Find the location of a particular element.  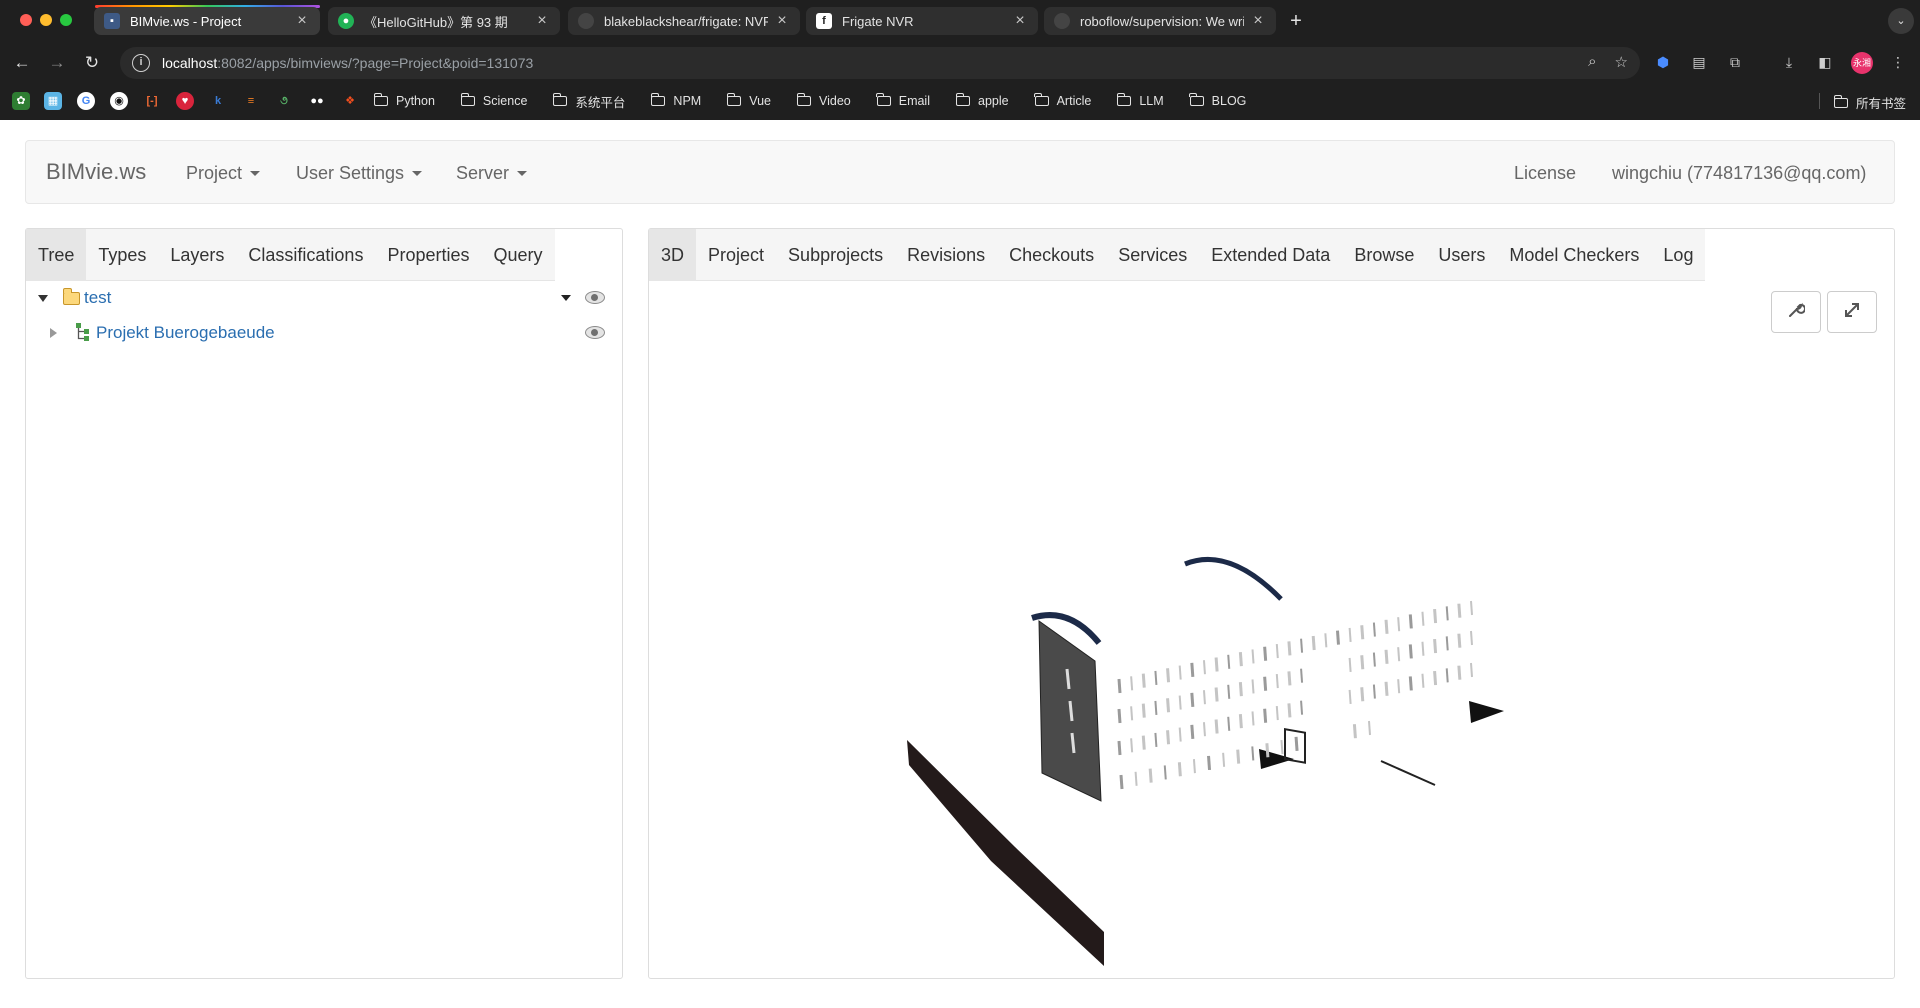

node-dropdown-caret-icon is located at coordinates (566, 298).